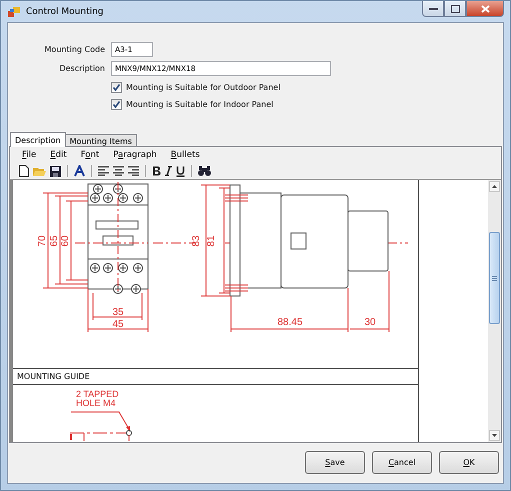  What do you see at coordinates (29, 155) in the screenshot?
I see `menu-item: File` at bounding box center [29, 155].